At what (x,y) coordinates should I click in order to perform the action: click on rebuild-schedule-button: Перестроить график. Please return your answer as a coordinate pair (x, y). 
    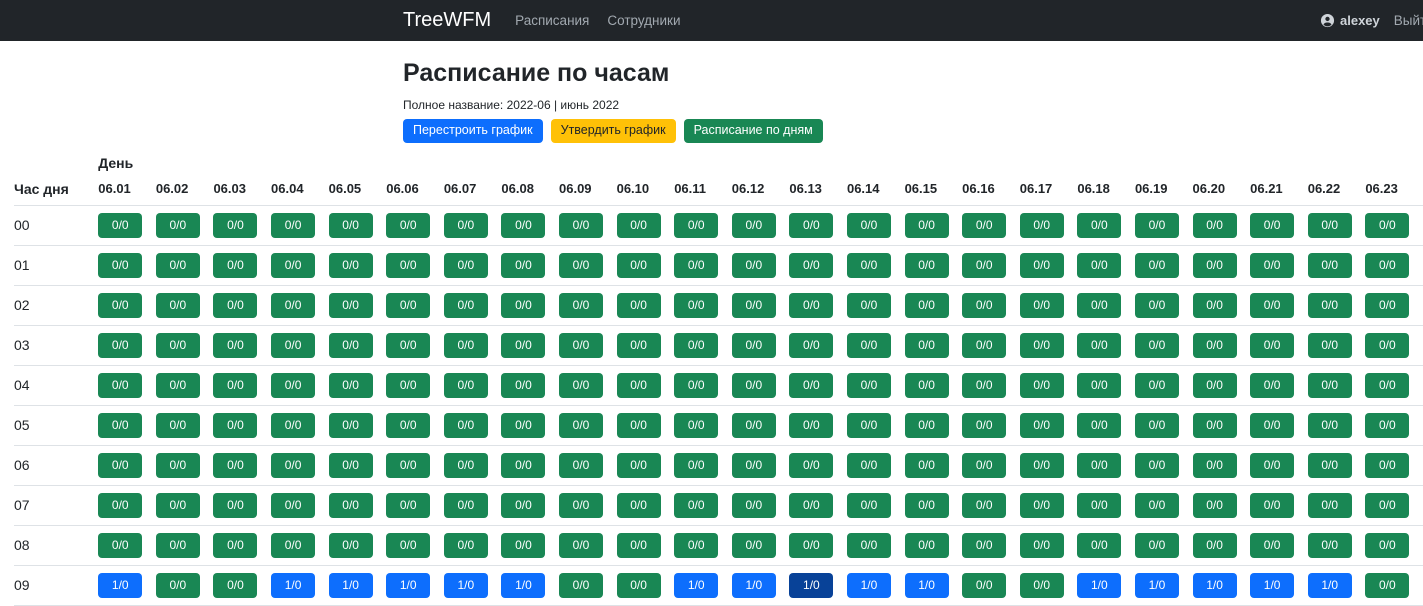
    Looking at the image, I should click on (473, 131).